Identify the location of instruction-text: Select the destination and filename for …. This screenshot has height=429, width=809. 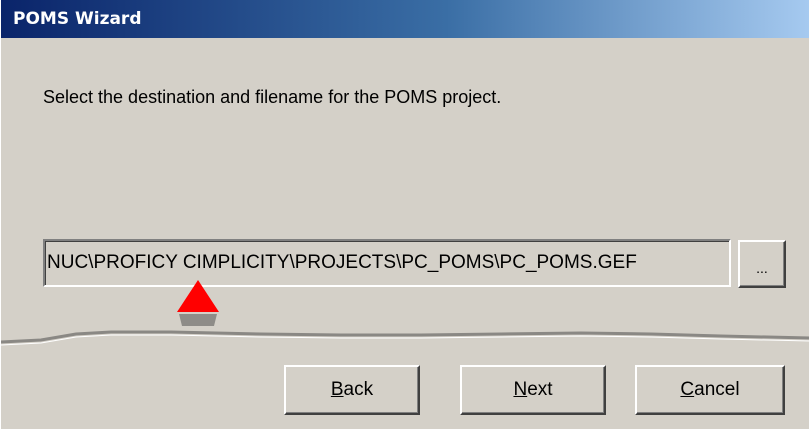
(272, 97).